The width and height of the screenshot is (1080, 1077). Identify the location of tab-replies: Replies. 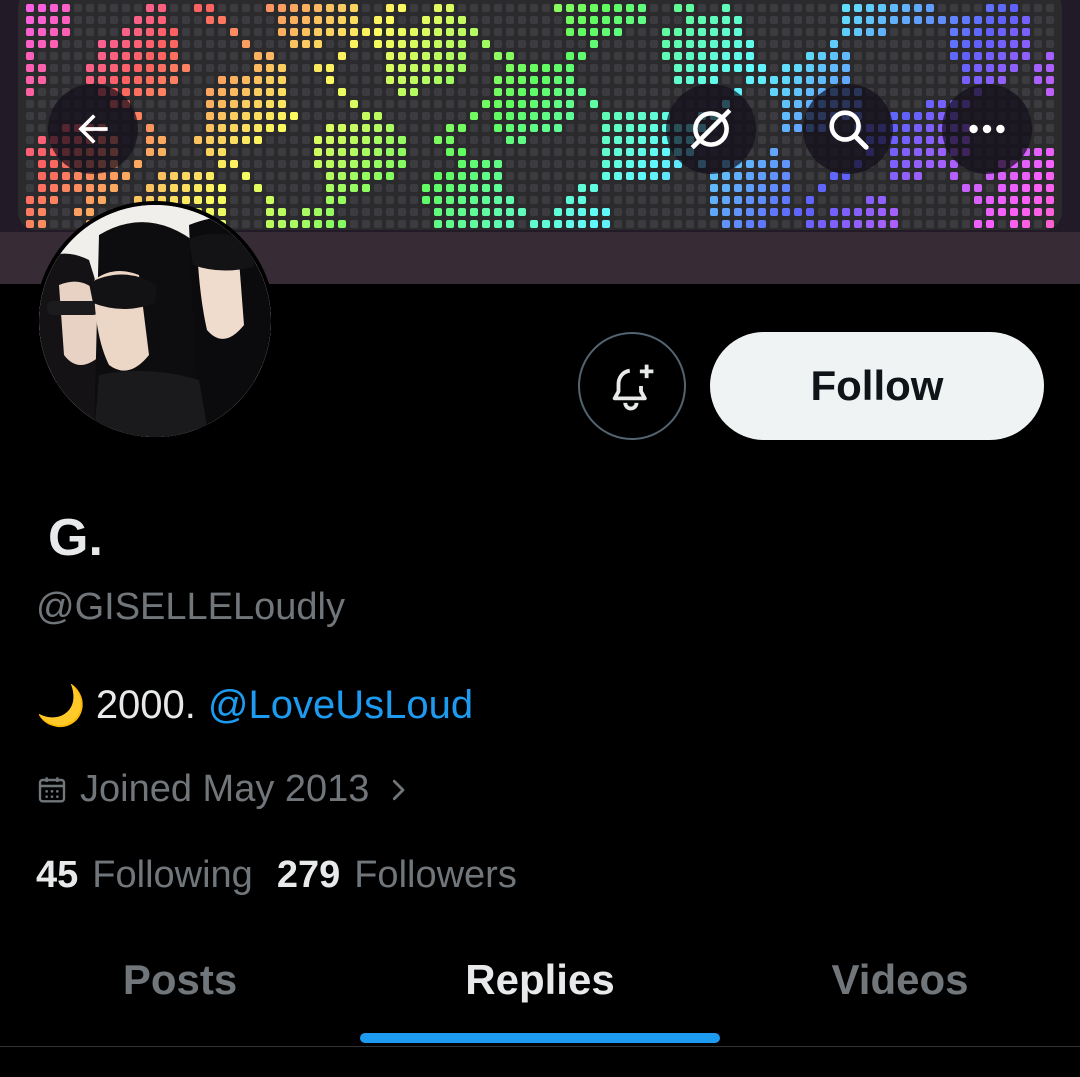
(540, 980).